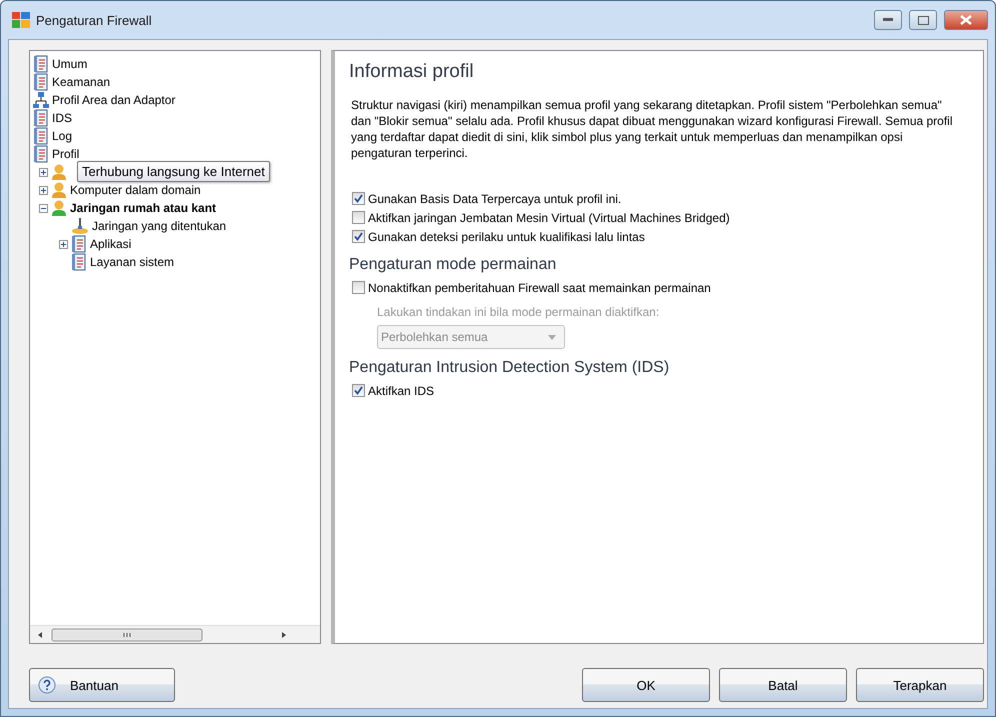 This screenshot has width=996, height=717. I want to click on checkbox-label: Aktifkan IDS, so click(401, 391).